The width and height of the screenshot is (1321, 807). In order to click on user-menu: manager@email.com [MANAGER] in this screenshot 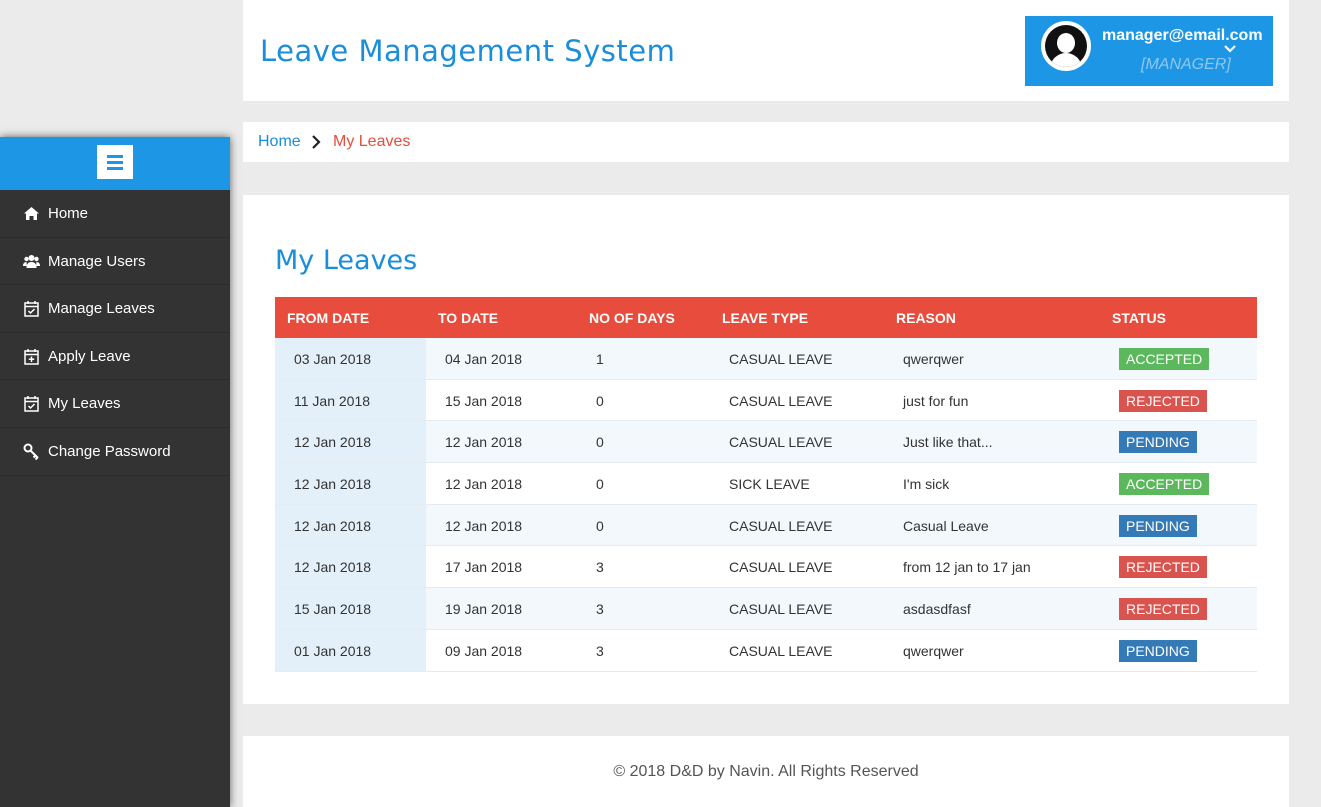, I will do `click(1149, 51)`.